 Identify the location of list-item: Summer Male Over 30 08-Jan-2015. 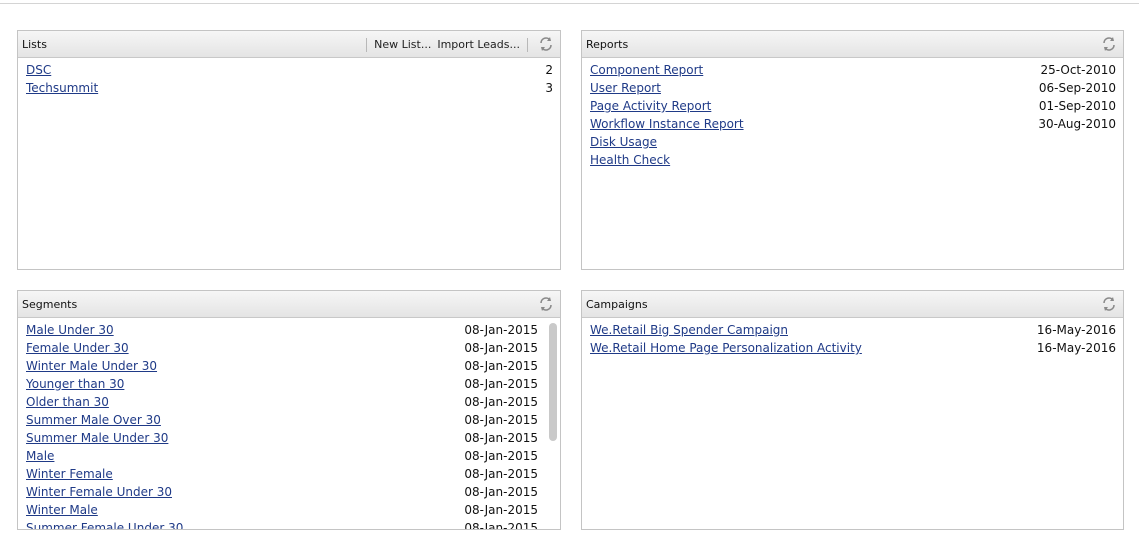
(282, 420).